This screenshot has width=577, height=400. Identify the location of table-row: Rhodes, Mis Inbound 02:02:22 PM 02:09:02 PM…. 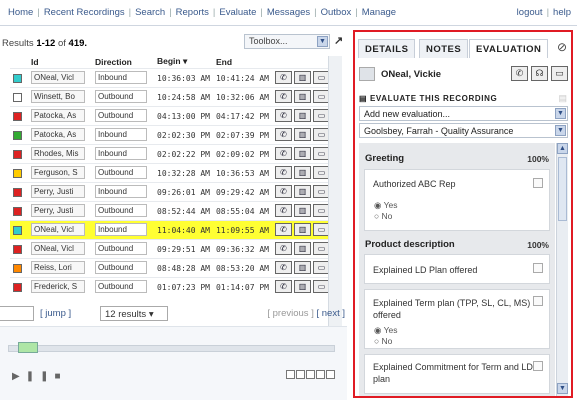
(172, 153).